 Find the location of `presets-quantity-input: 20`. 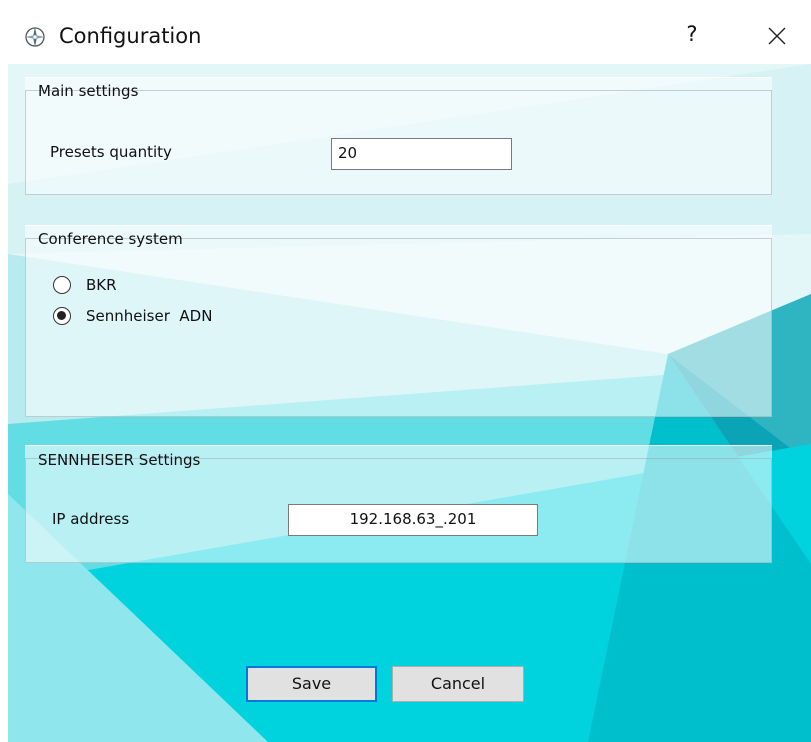

presets-quantity-input: 20 is located at coordinates (421, 154).